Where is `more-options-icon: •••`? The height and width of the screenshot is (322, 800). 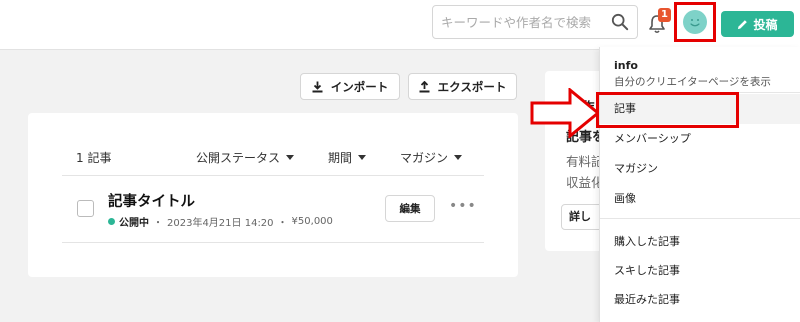 more-options-icon: ••• is located at coordinates (463, 206).